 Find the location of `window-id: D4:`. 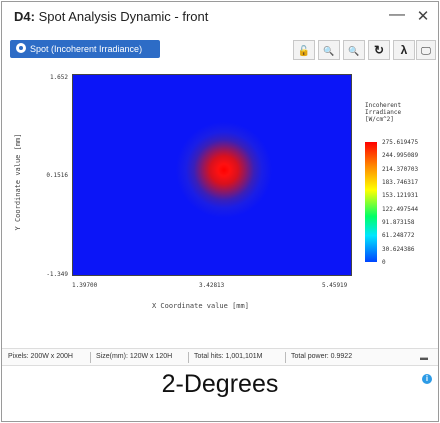

window-id: D4: is located at coordinates (24, 16).